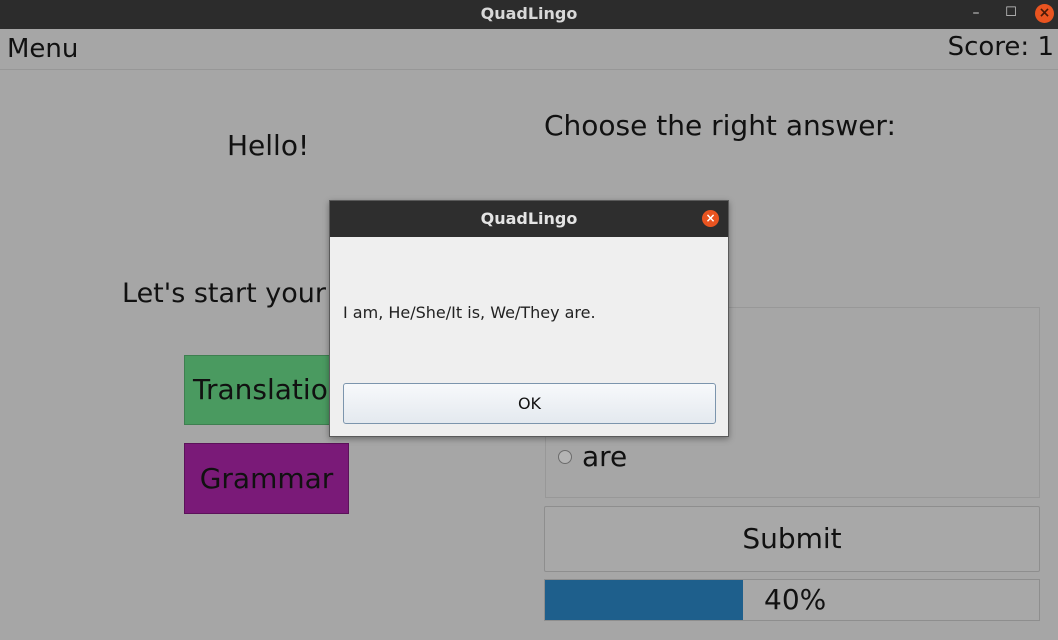 The width and height of the screenshot is (1058, 640). Describe the element at coordinates (1011, 14) in the screenshot. I see `maximize-icon: ☐` at that location.